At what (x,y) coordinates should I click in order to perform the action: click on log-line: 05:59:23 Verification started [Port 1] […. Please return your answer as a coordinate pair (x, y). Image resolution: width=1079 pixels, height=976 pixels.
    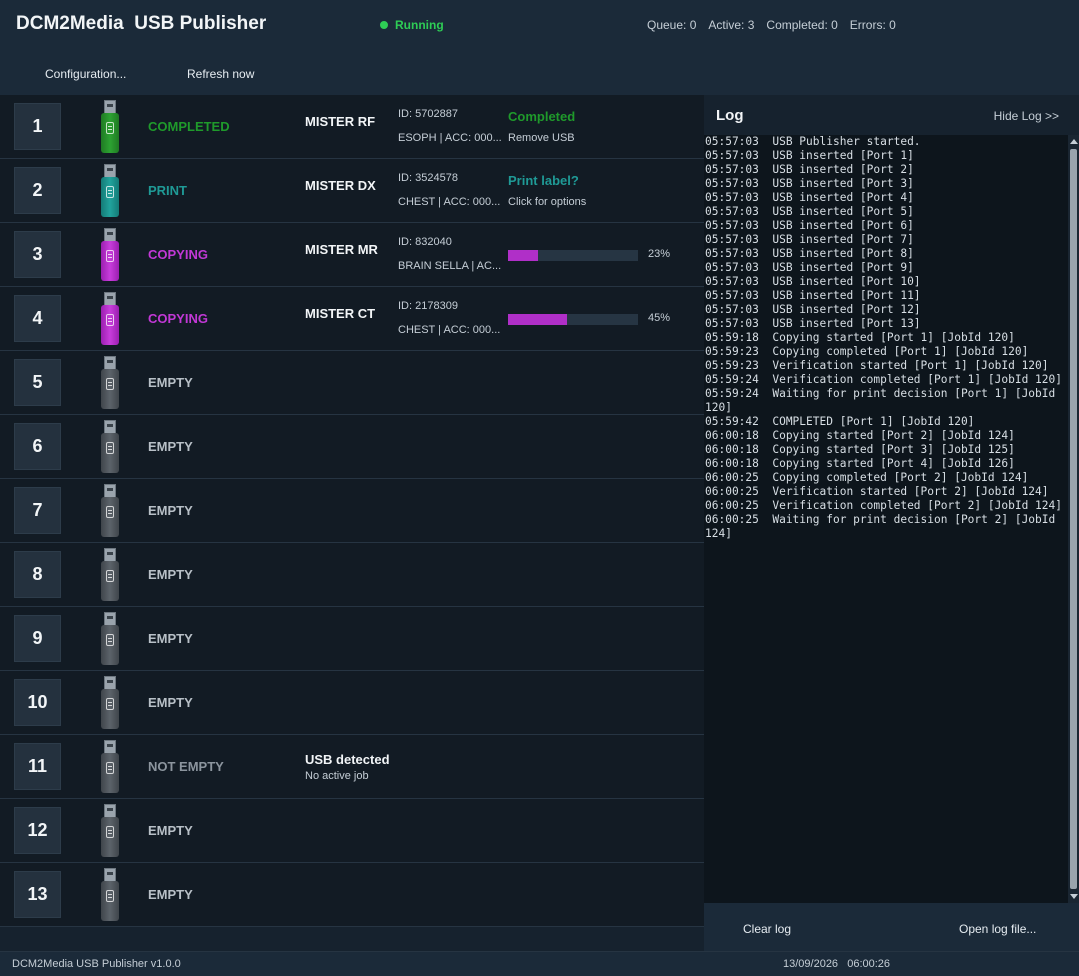
    Looking at the image, I should click on (877, 365).